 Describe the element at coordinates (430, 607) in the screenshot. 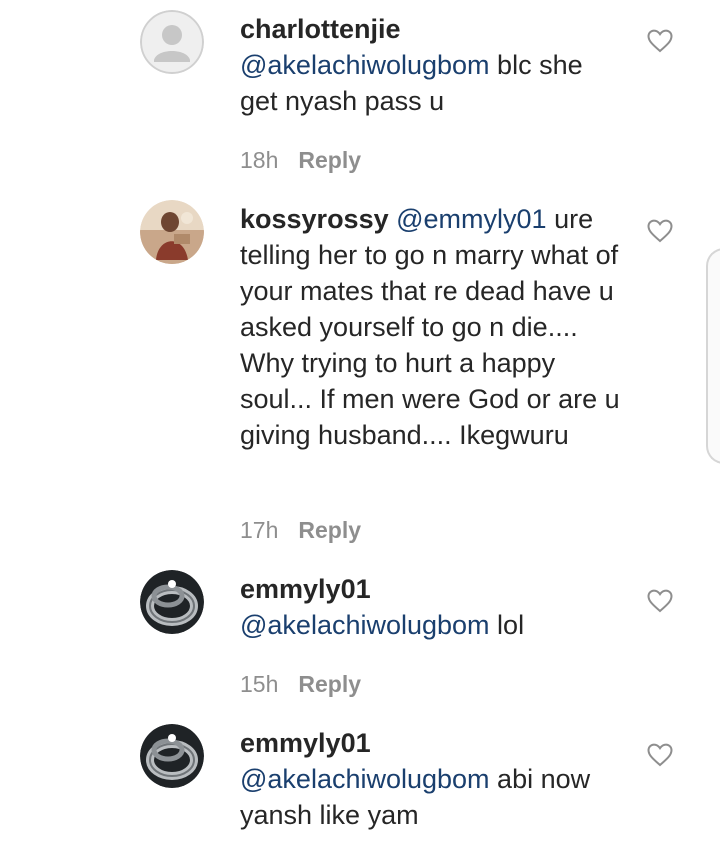

I see `comment-body: emmyly01 @akelachiwolugbom lol` at that location.